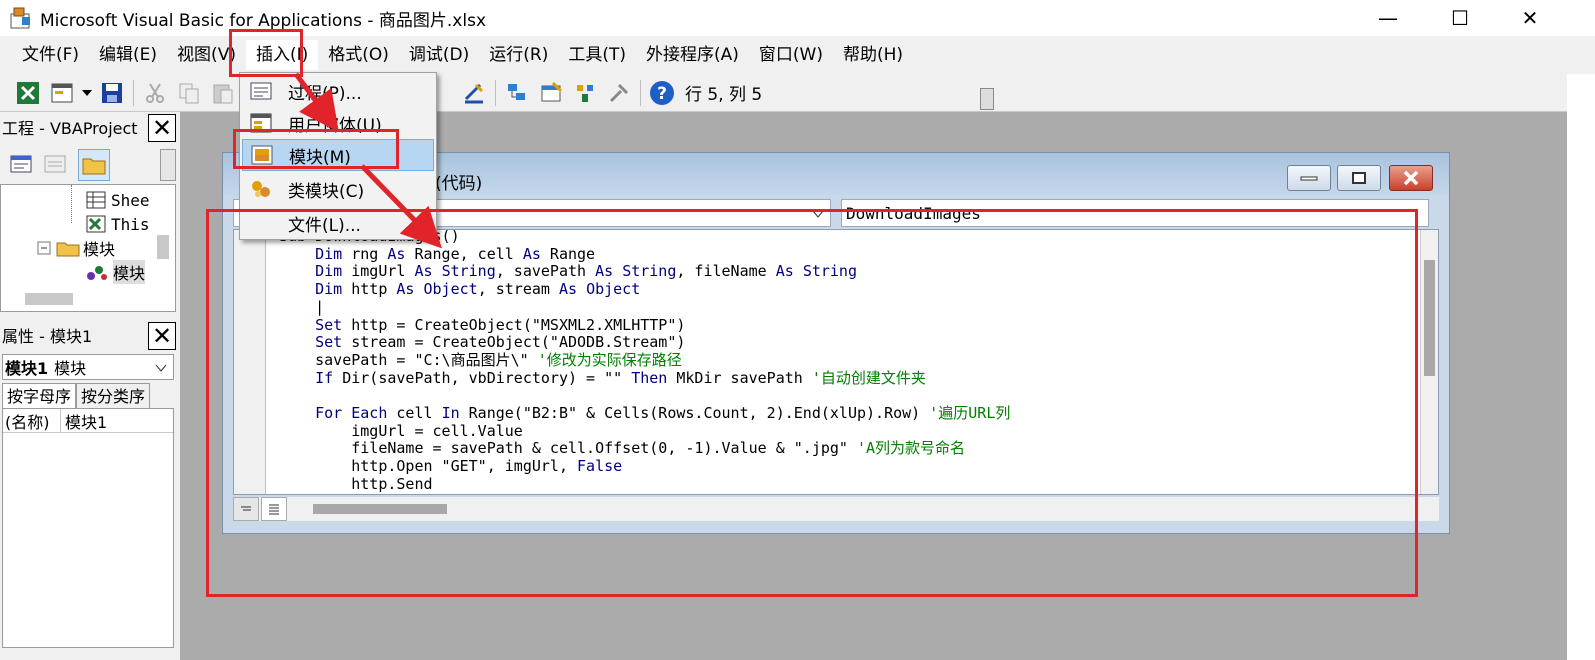  What do you see at coordinates (724, 95) in the screenshot?
I see `cursor-position: 行 5, 列 5` at bounding box center [724, 95].